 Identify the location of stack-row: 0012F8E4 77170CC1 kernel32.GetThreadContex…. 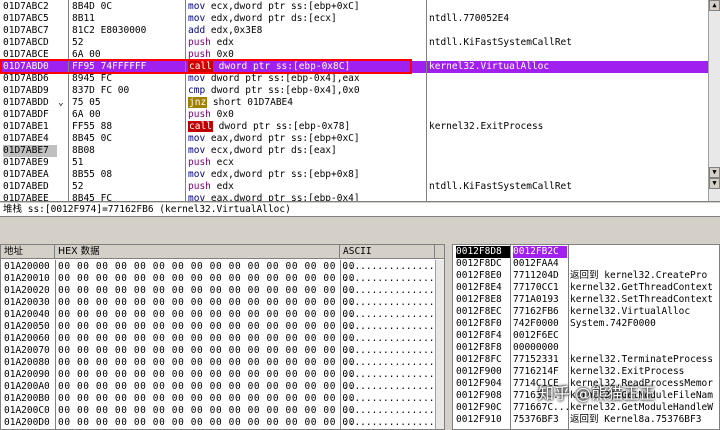
(586, 288).